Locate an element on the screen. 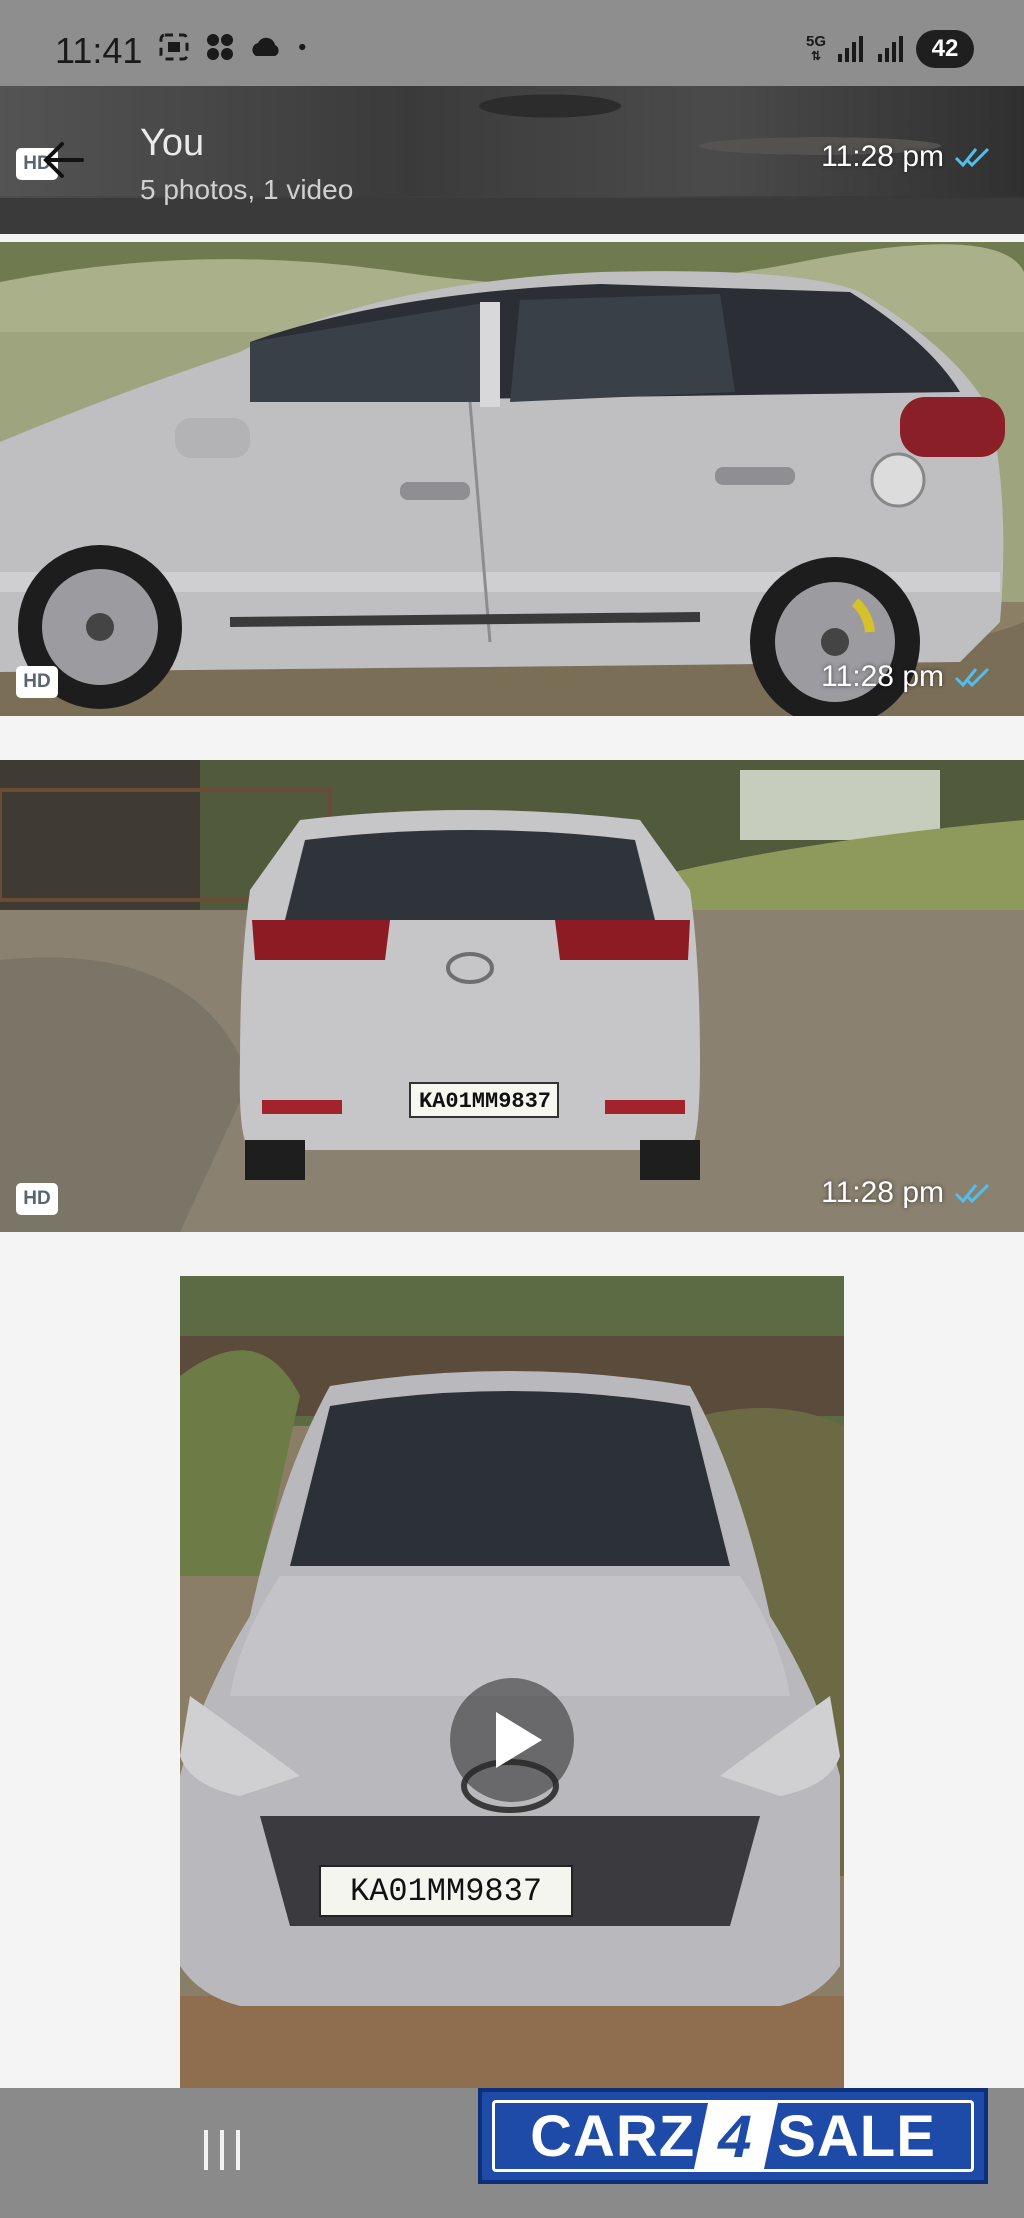 This screenshot has height=2218, width=1024. cloud-icon is located at coordinates (265, 46).